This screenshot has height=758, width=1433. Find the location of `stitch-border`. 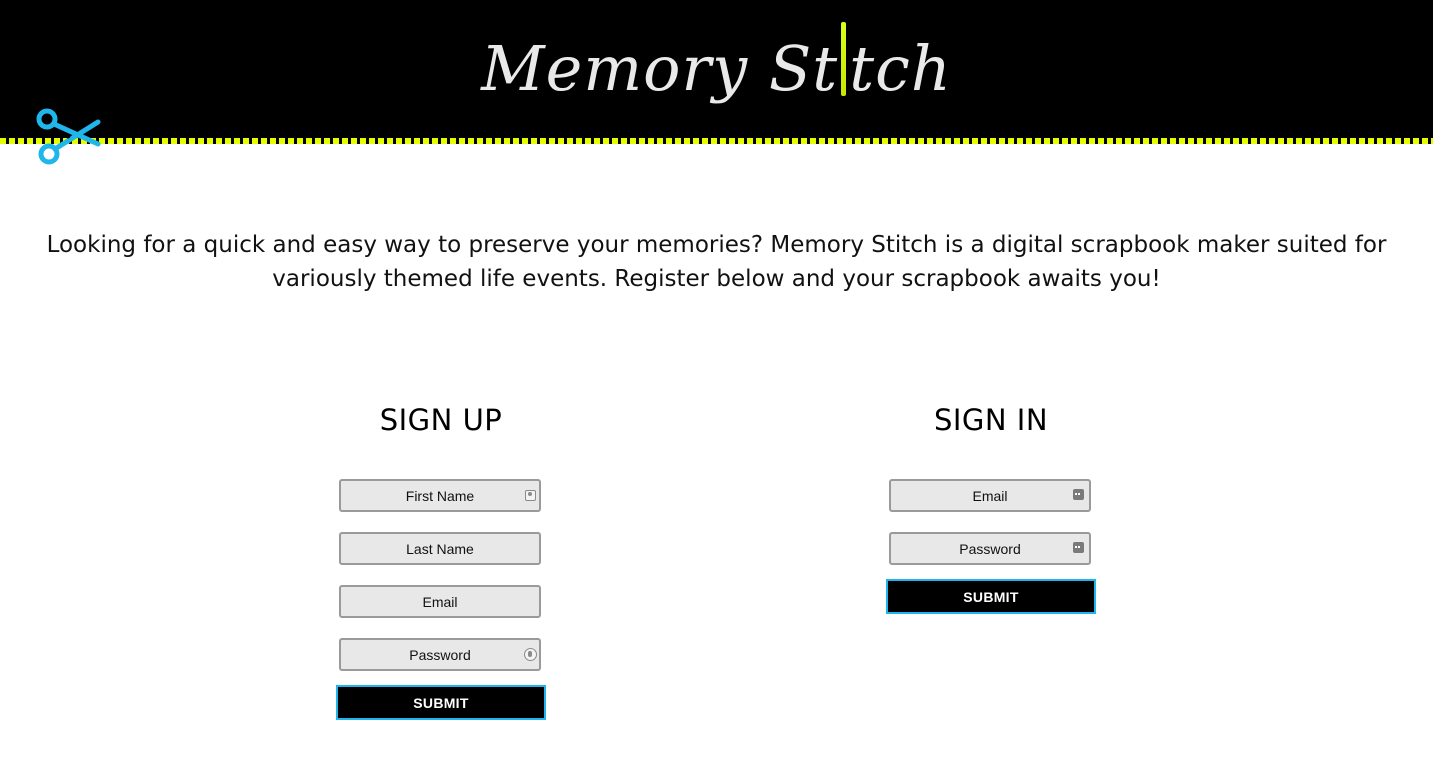

stitch-border is located at coordinates (716, 141).